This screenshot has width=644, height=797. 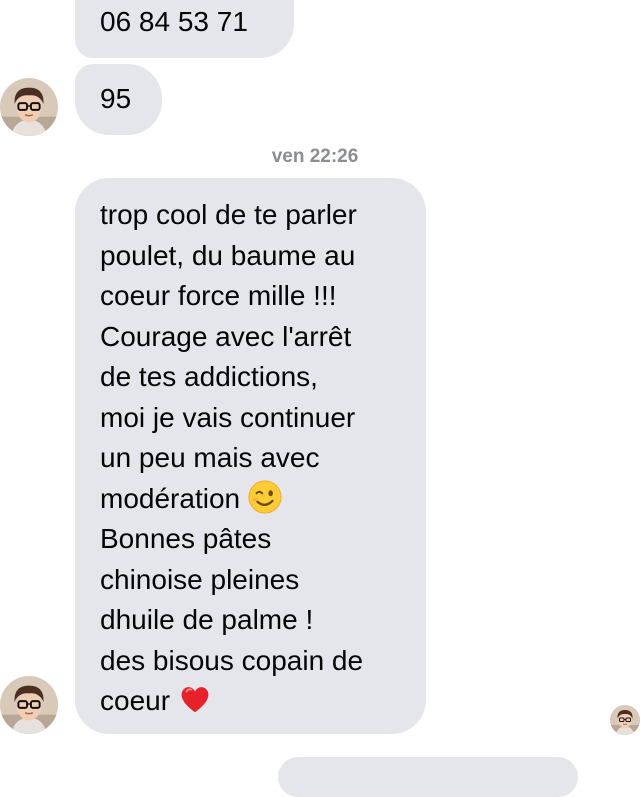 I want to click on message-line: Bonnes pâtes, so click(x=186, y=538).